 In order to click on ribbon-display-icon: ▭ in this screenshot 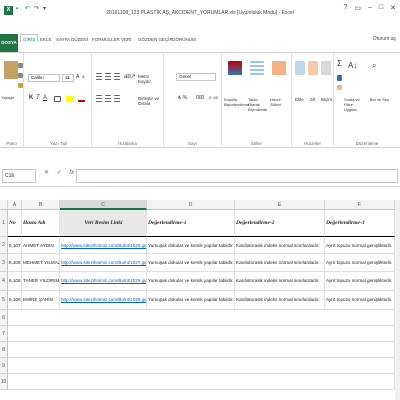, I will do `click(357, 8)`.